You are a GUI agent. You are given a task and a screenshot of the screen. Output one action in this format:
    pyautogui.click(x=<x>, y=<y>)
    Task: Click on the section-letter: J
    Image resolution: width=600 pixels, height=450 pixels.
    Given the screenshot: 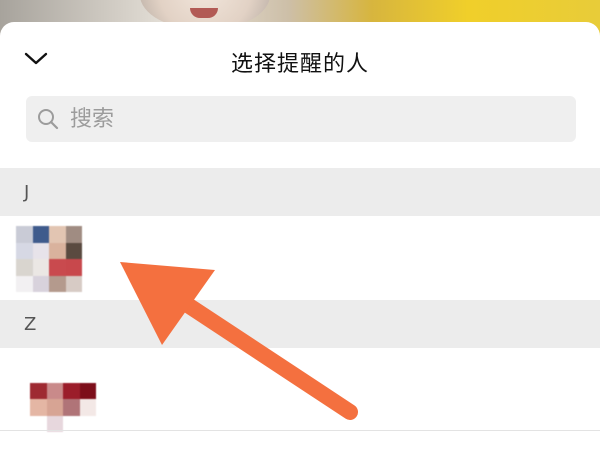 What is the action you would take?
    pyautogui.click(x=27, y=192)
    